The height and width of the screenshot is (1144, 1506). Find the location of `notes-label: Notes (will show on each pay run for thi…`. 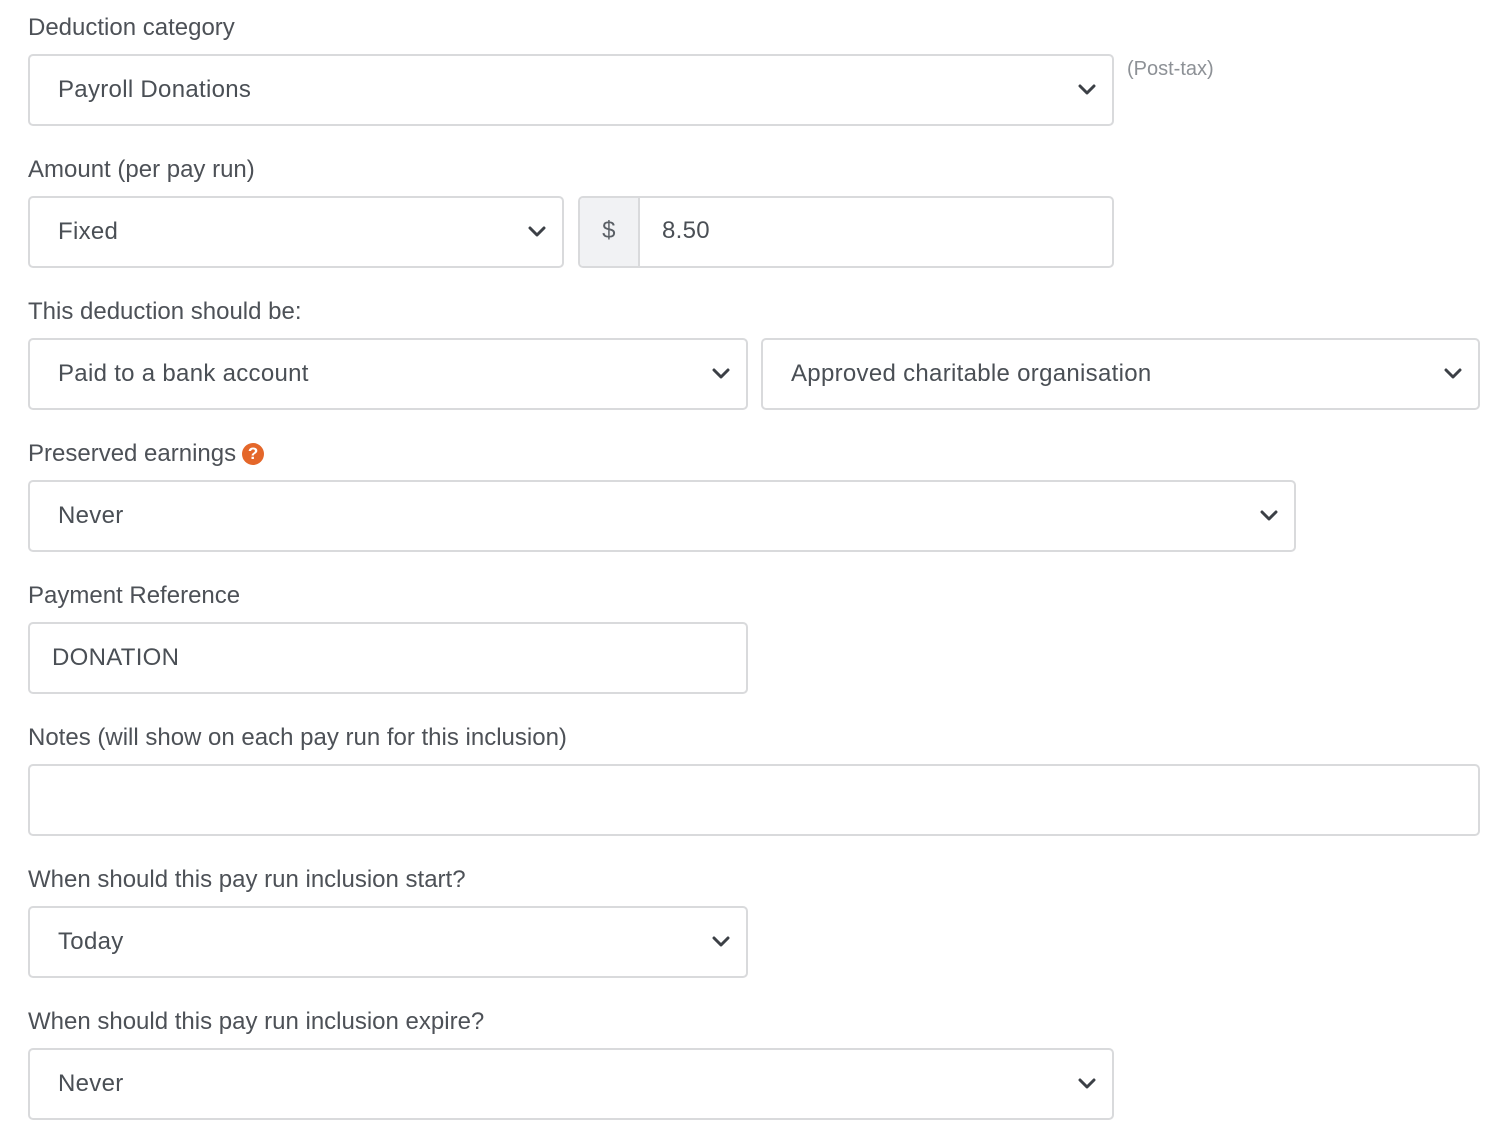

notes-label: Notes (will show on each pay run for thi… is located at coordinates (297, 737).